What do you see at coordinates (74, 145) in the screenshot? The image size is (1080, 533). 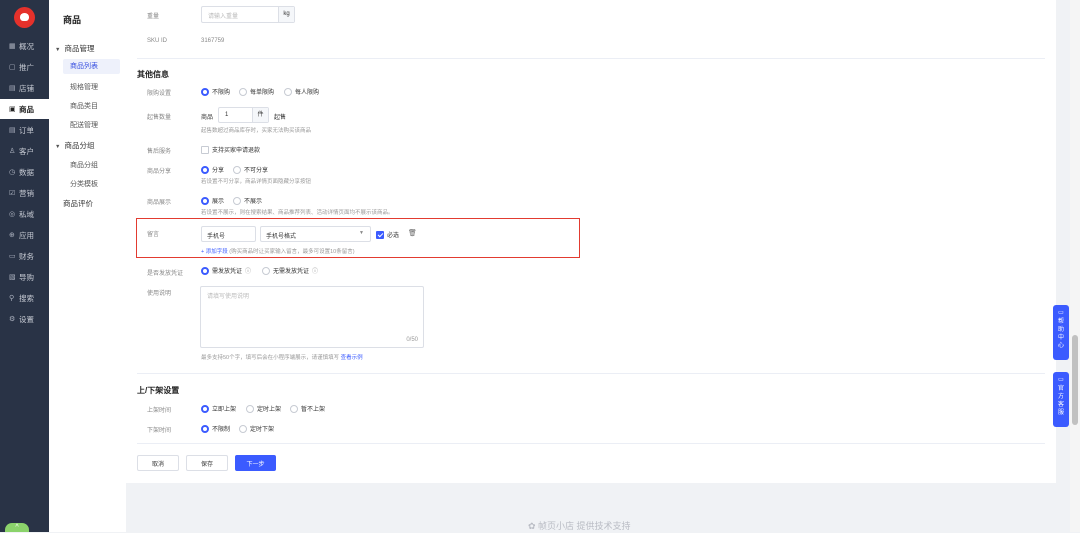 I see `subnav-group-goods-group: ▼ 商品分组` at bounding box center [74, 145].